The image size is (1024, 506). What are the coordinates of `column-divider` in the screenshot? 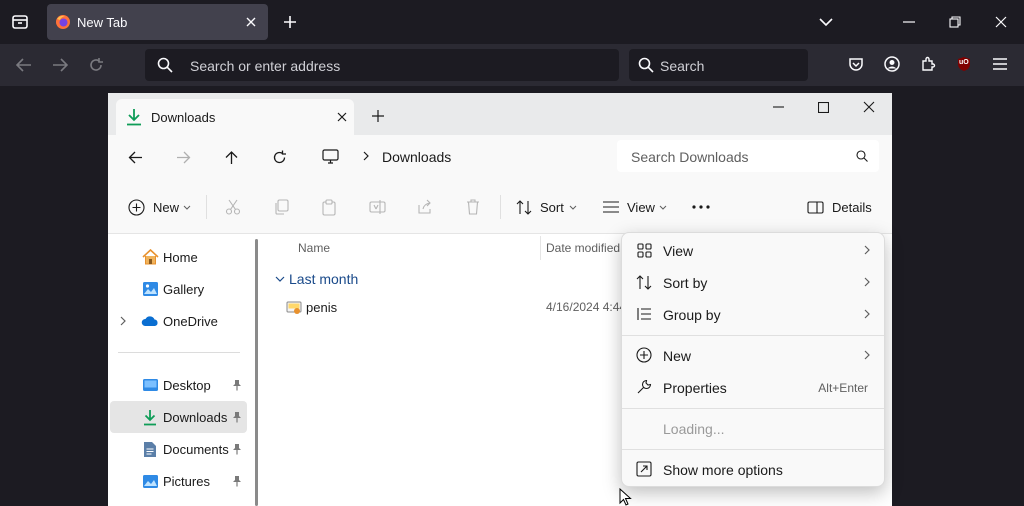 It's located at (540, 248).